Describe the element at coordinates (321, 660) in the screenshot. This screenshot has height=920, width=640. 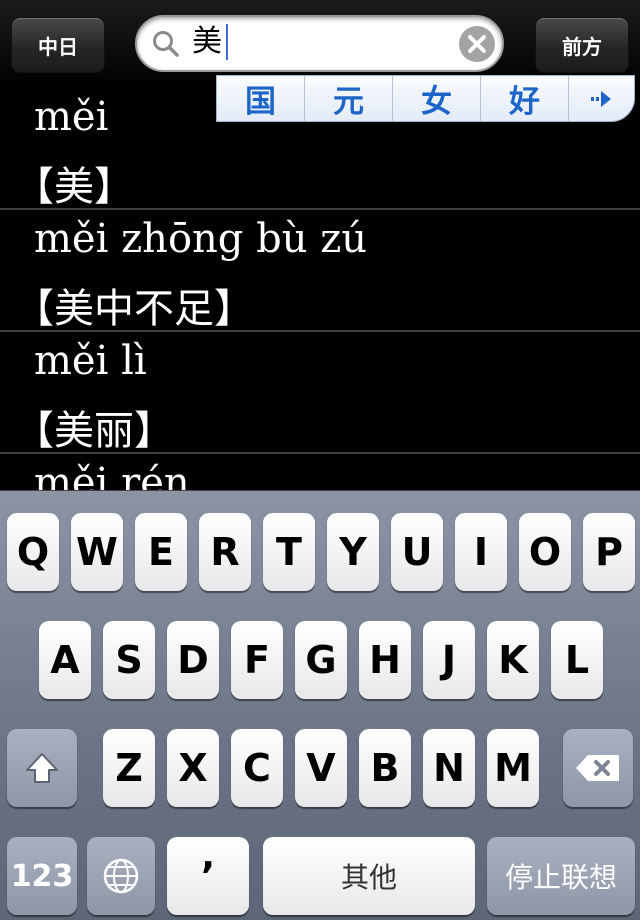
I see `key-g: G` at that location.